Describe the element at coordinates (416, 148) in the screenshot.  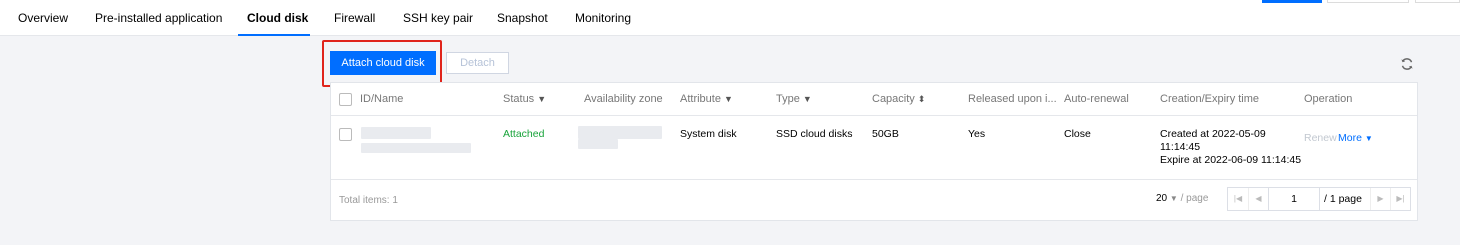
I see `redacted-name` at that location.